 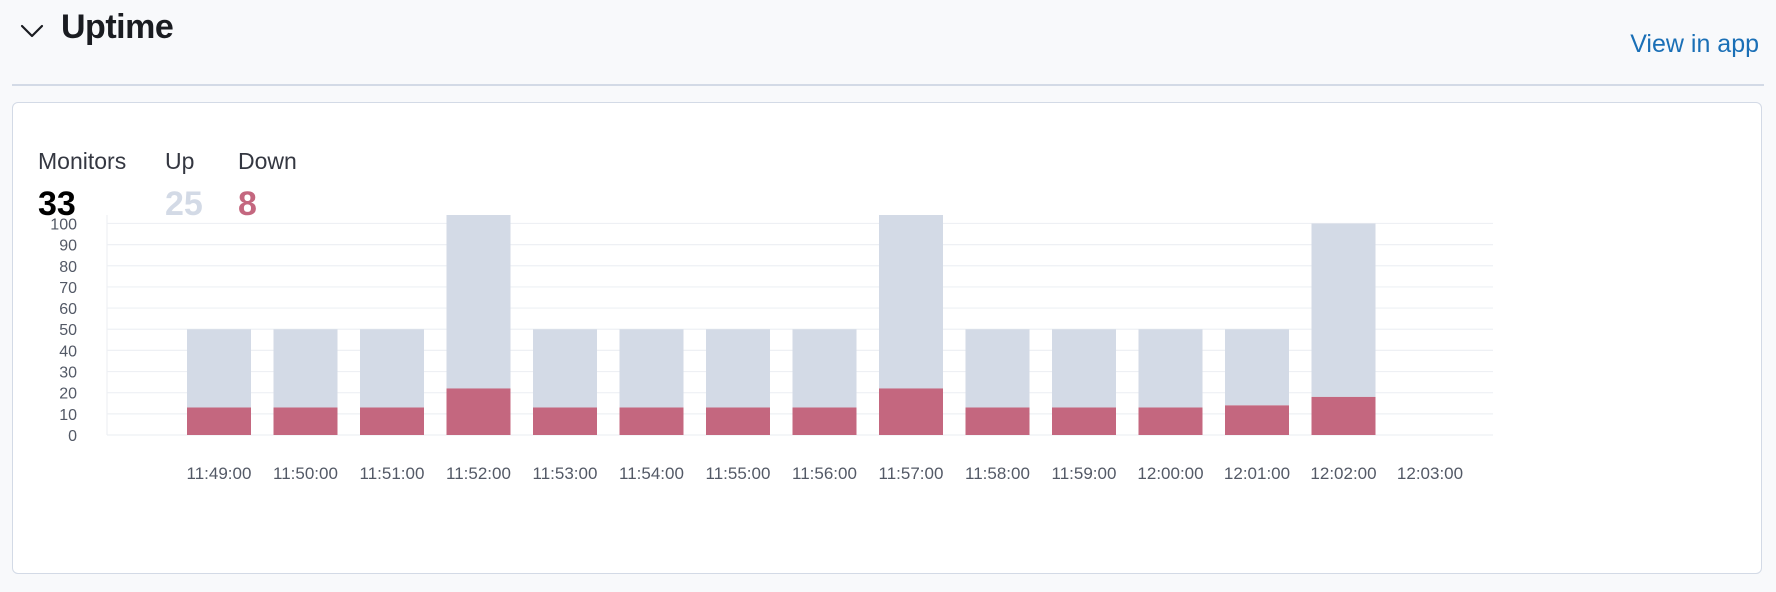 What do you see at coordinates (888, 85) in the screenshot?
I see `header-divider` at bounding box center [888, 85].